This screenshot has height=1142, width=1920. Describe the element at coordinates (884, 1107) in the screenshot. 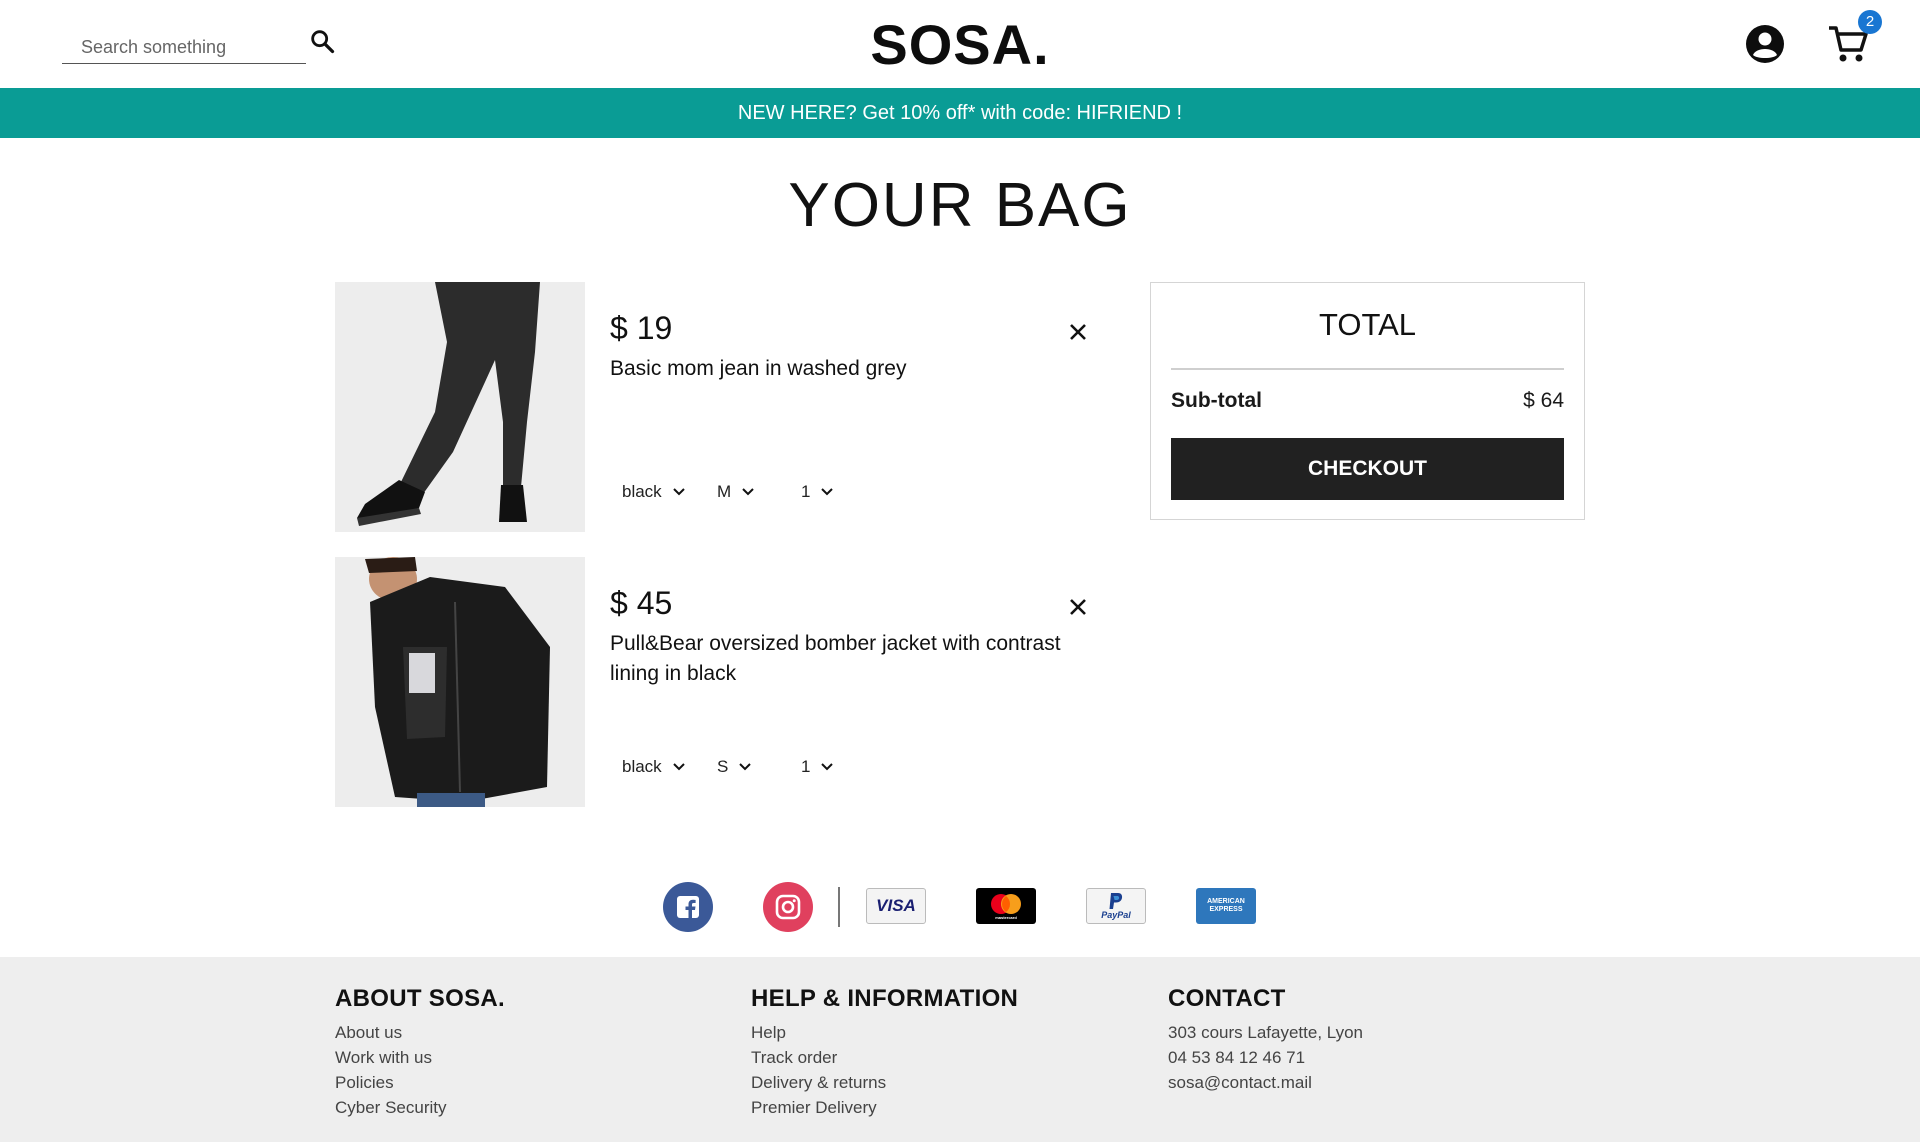

I see `footer-link-premier-delivery: Premier Delivery` at that location.